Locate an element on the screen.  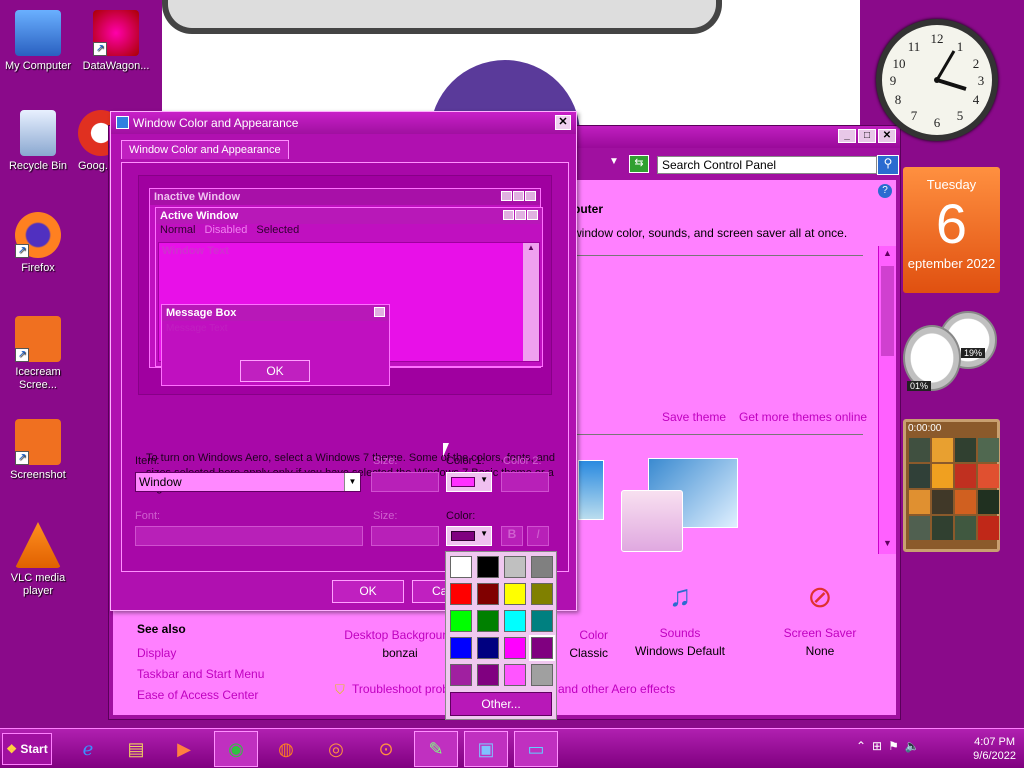
troubleshoot-link: Troubleshoot proble is located at coordinates (405, 689).